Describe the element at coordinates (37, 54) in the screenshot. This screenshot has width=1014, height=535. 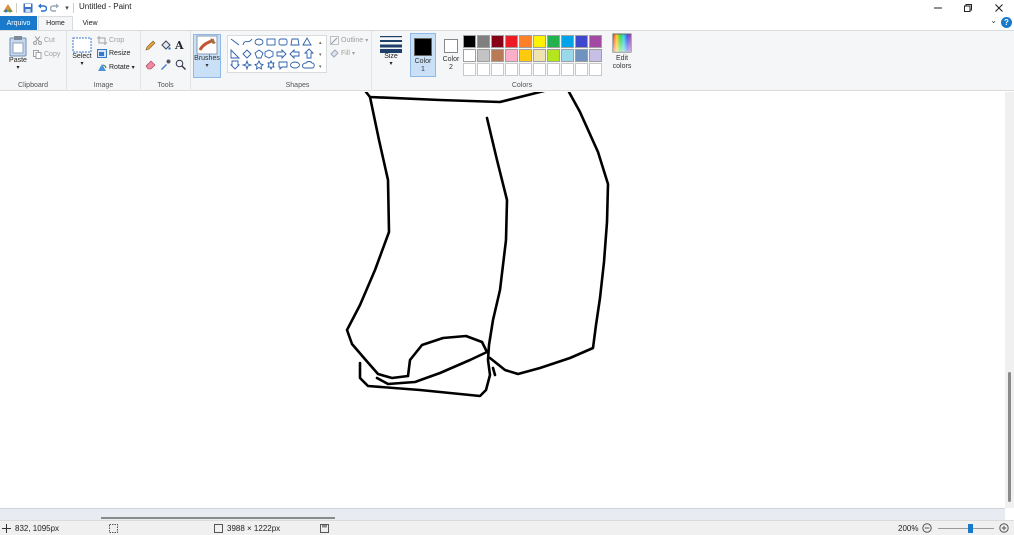
I see `copy-icon` at that location.